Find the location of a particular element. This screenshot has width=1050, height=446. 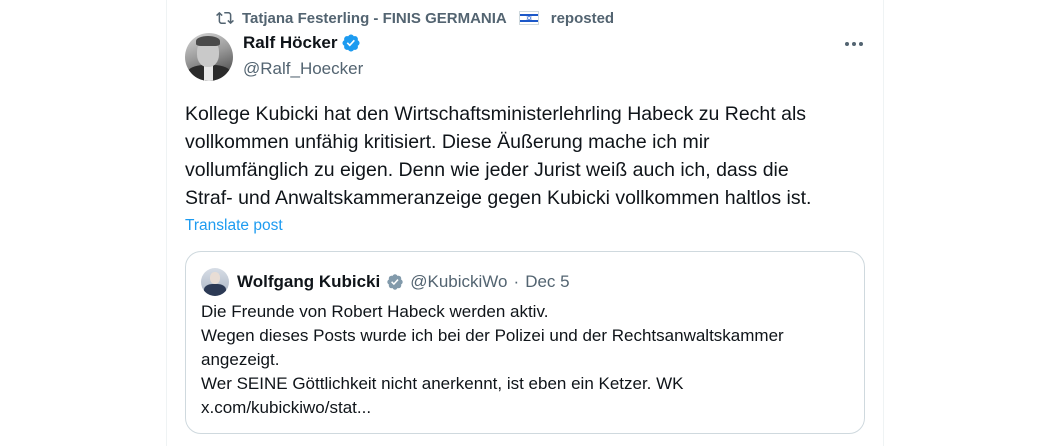

author-name-row: Ralf Höcker is located at coordinates (302, 43).